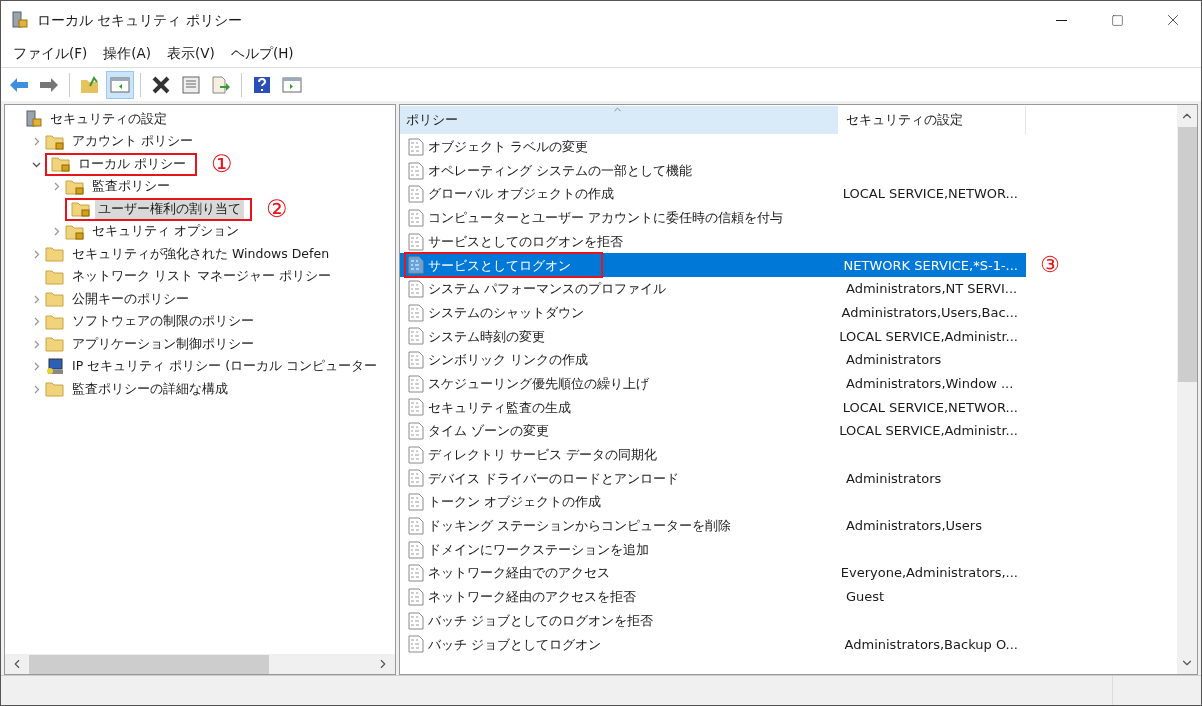  Describe the element at coordinates (713, 597) in the screenshot. I see `policy-row: ネットワーク経由のアクセスを拒否 Guest` at that location.